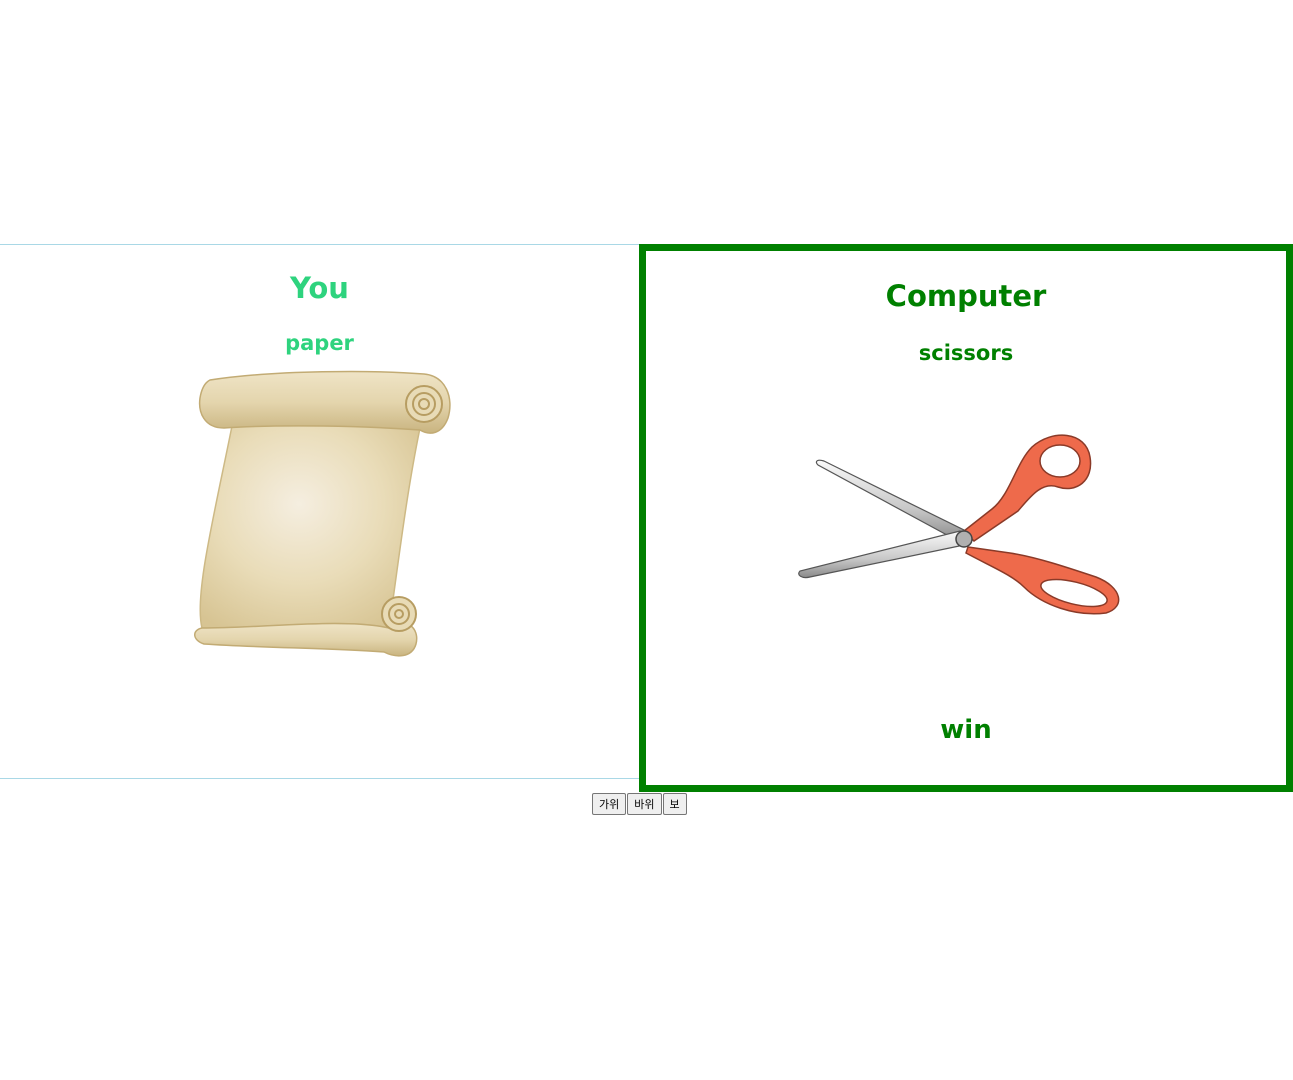  I want to click on game-result: win, so click(966, 730).